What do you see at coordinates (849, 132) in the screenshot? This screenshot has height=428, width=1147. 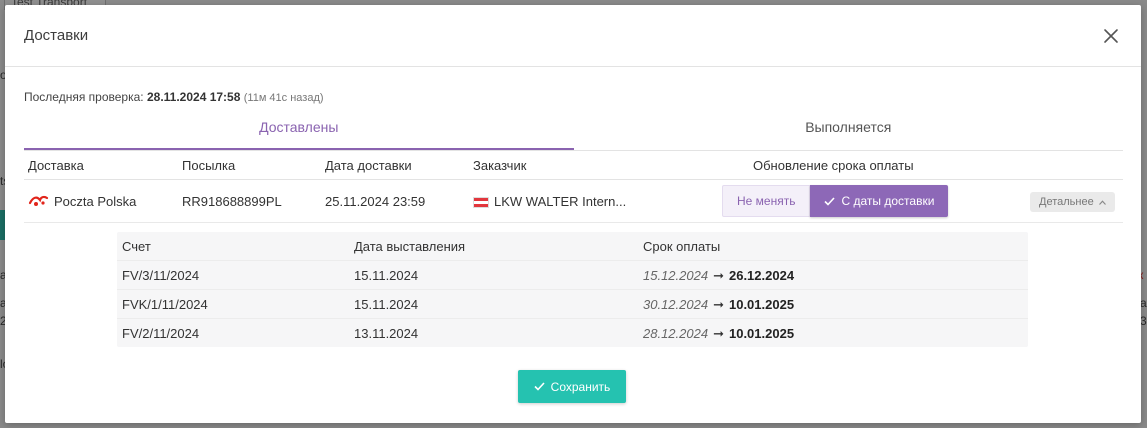 I see `tab-in-progress: Выполняется` at bounding box center [849, 132].